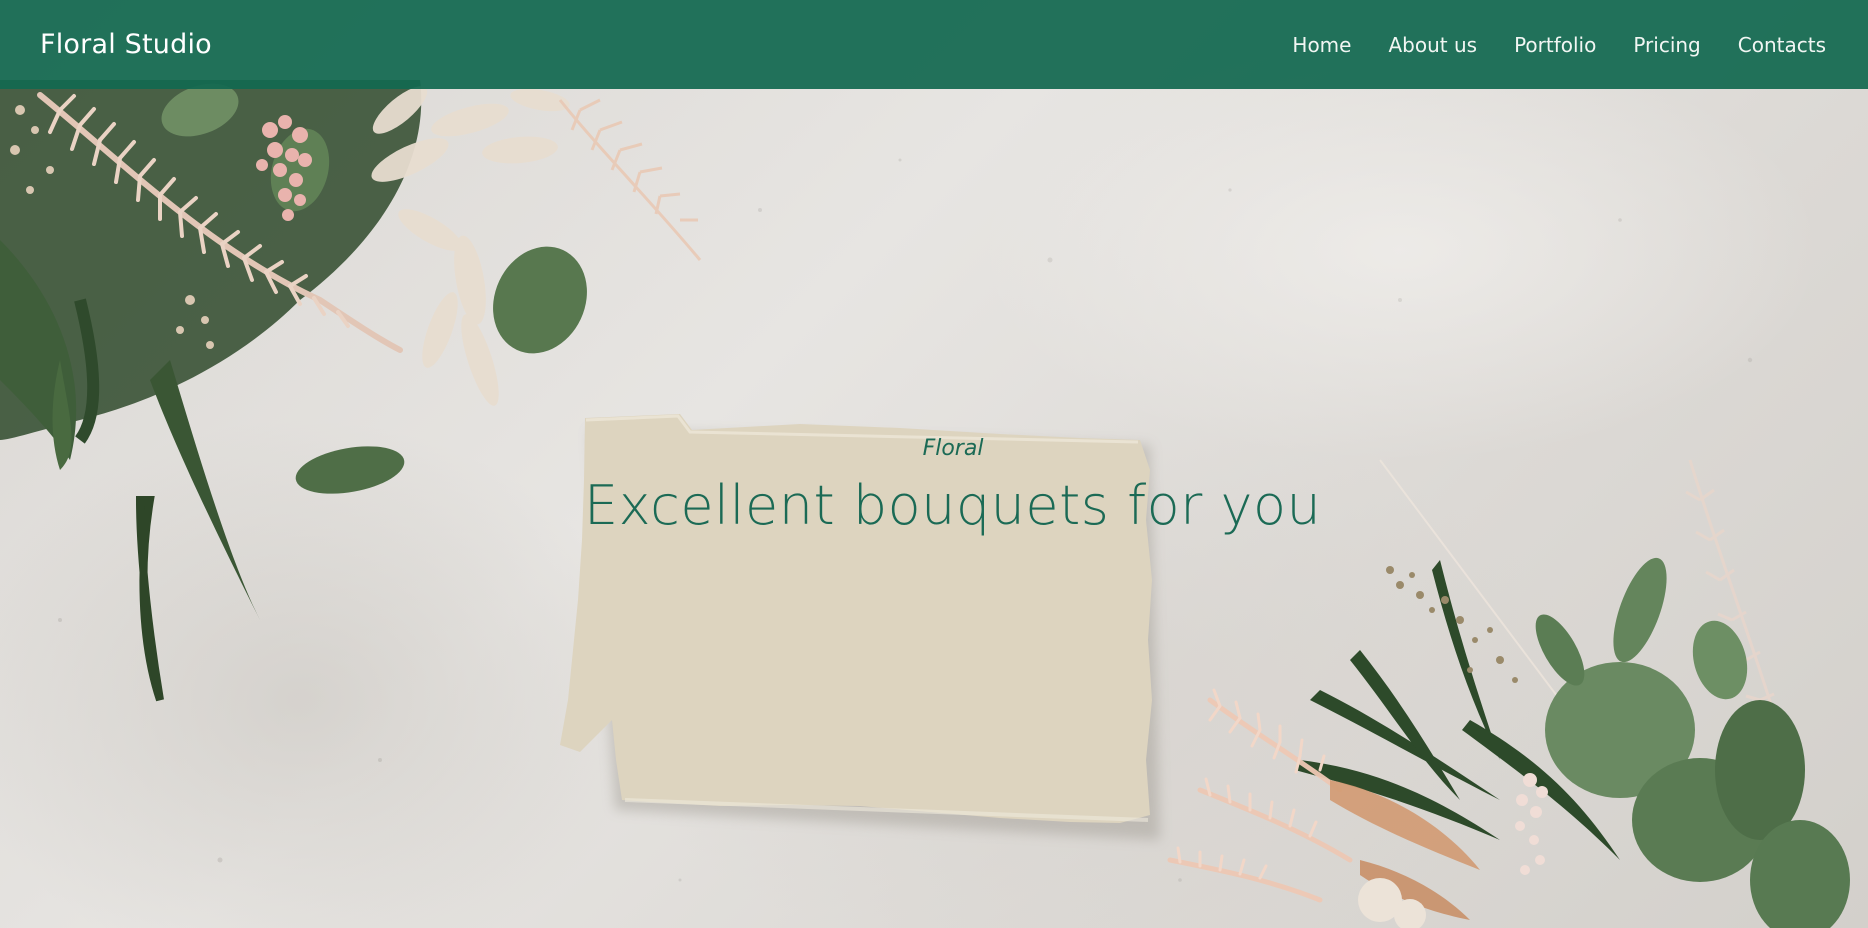 The image size is (1868, 928). I want to click on nav-item-about-us: About us, so click(1432, 45).